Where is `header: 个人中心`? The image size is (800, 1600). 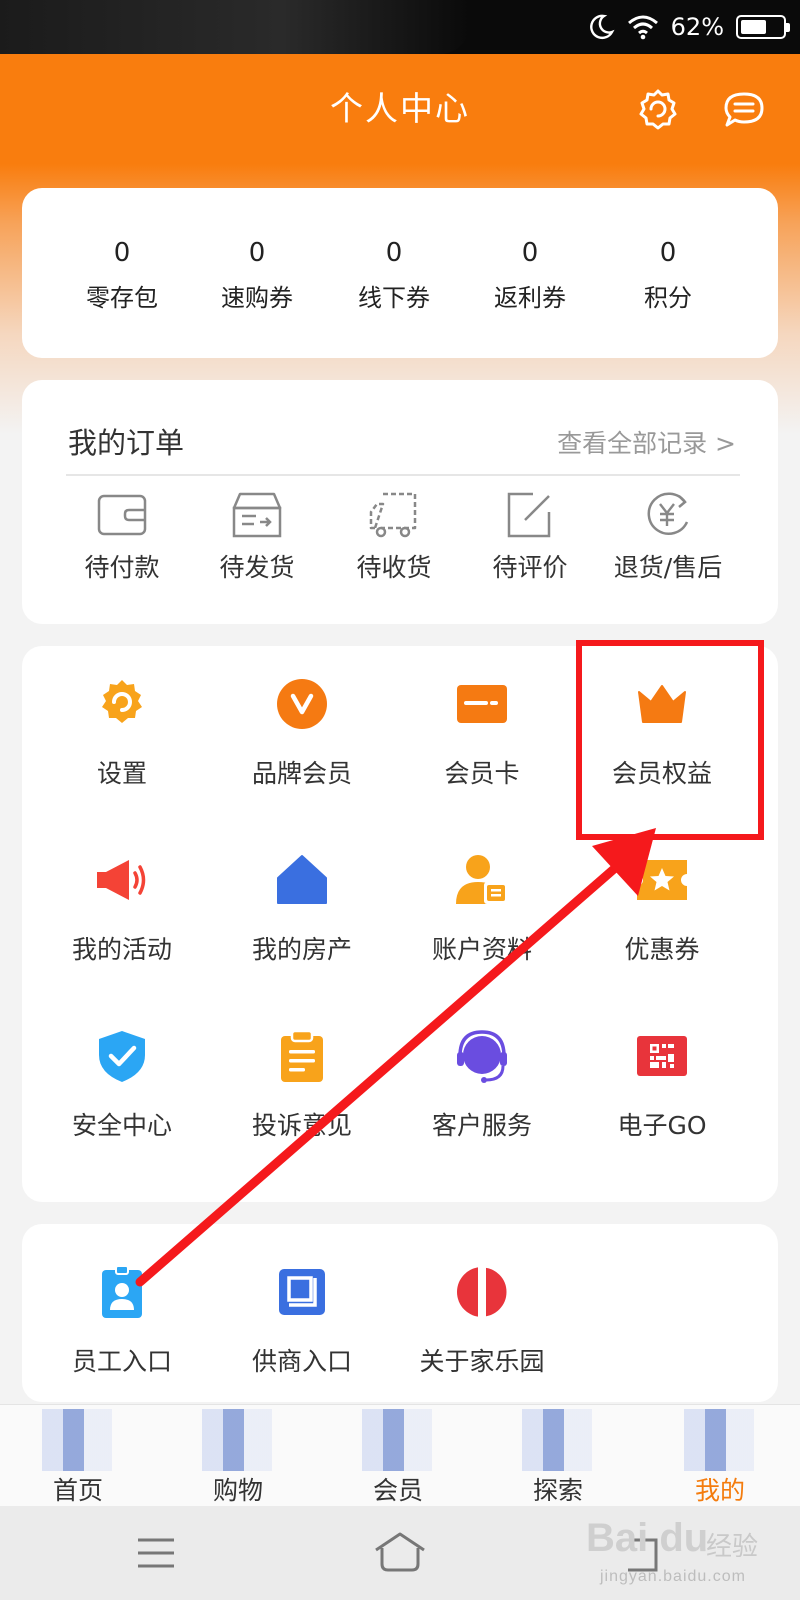
header: 个人中心 is located at coordinates (400, 109).